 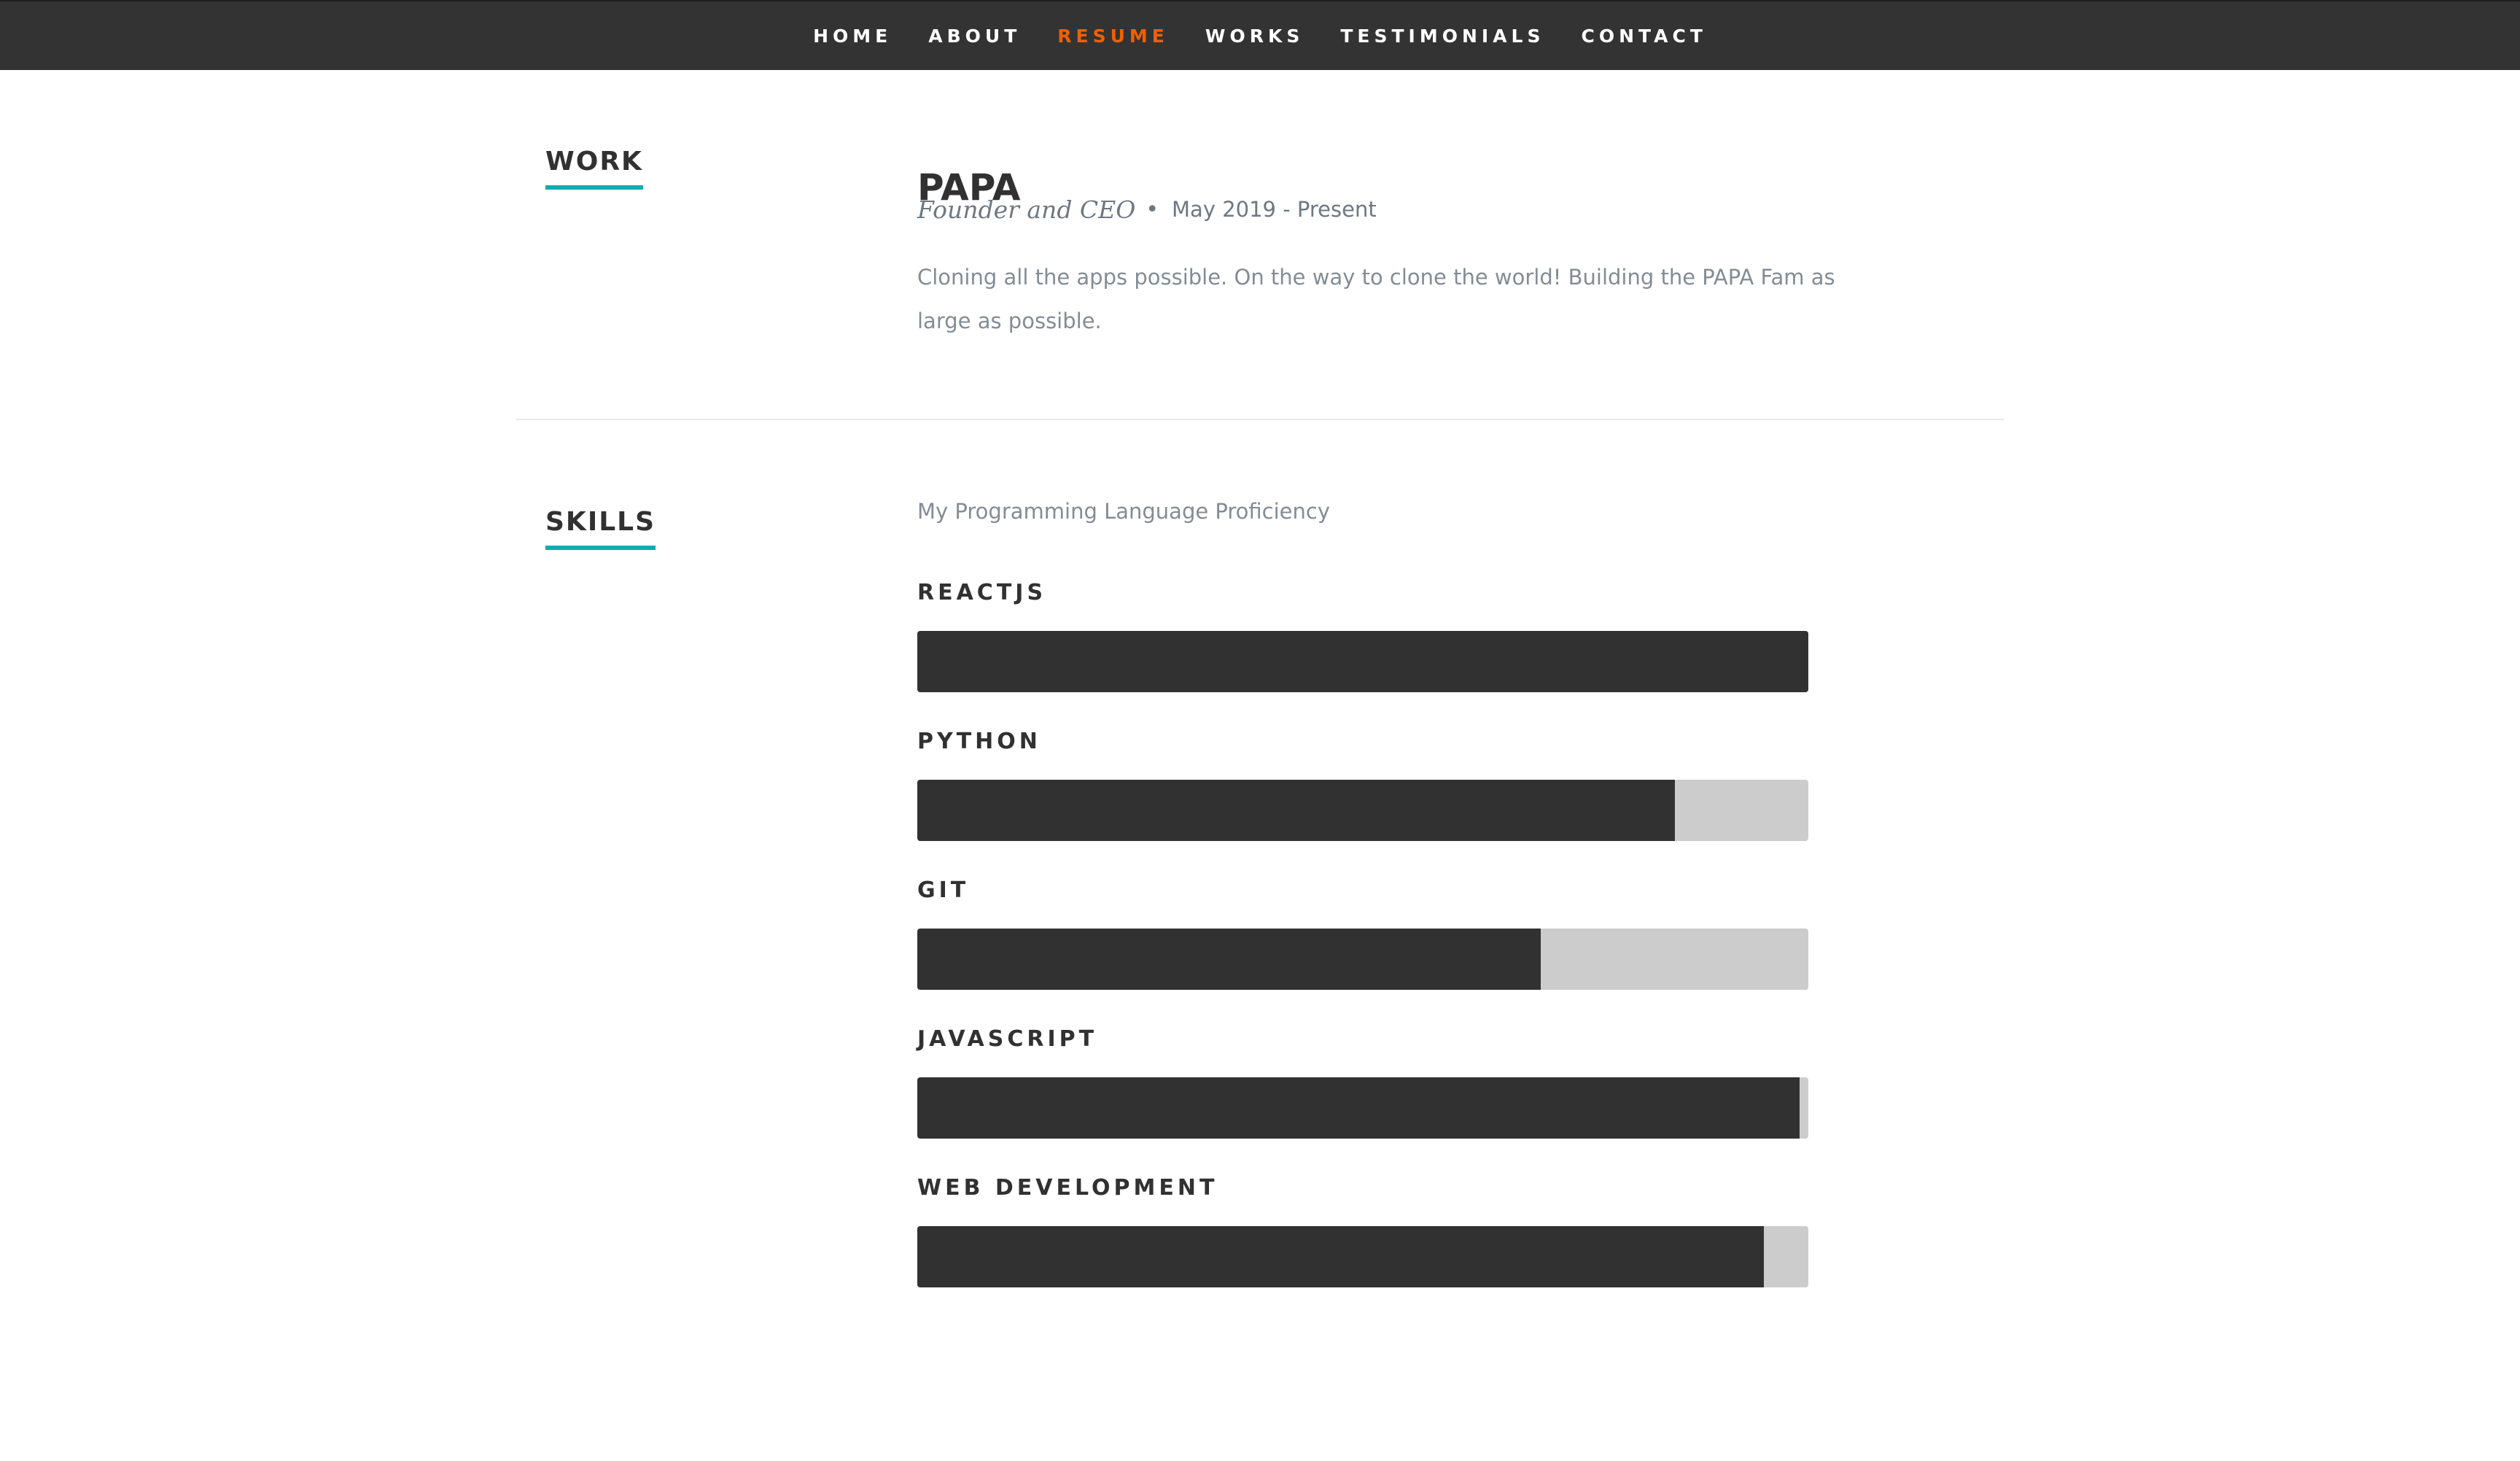 I want to click on skills-section-heading: SKILLS, so click(x=600, y=529).